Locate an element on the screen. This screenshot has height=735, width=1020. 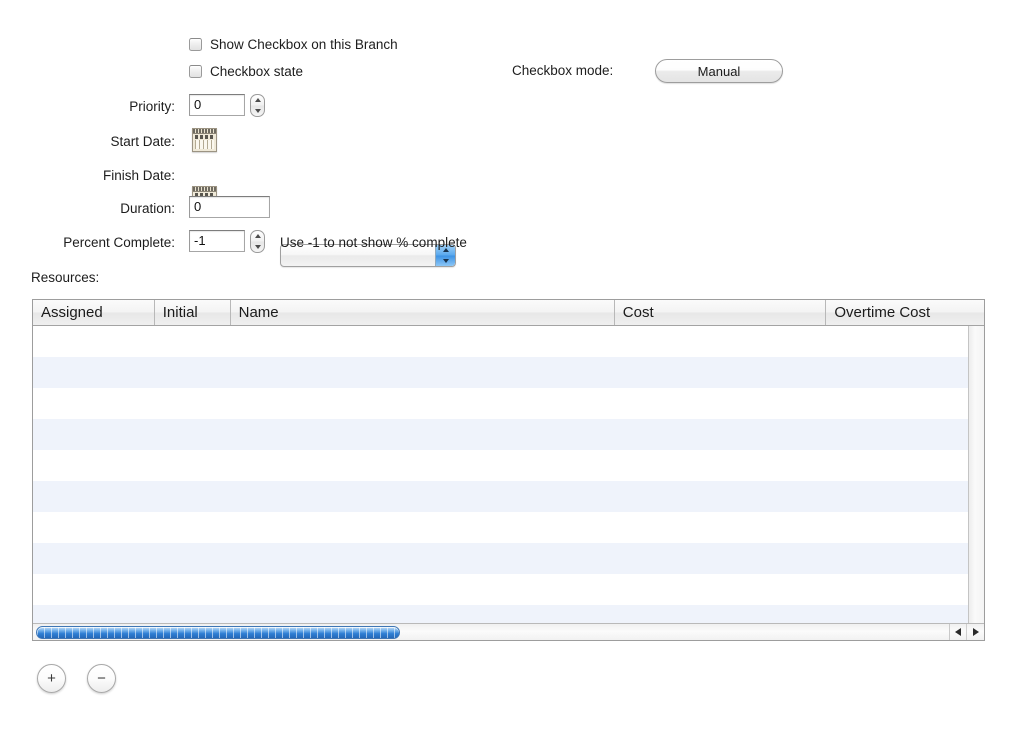
horizontal-scrollbar-arrows is located at coordinates (966, 632).